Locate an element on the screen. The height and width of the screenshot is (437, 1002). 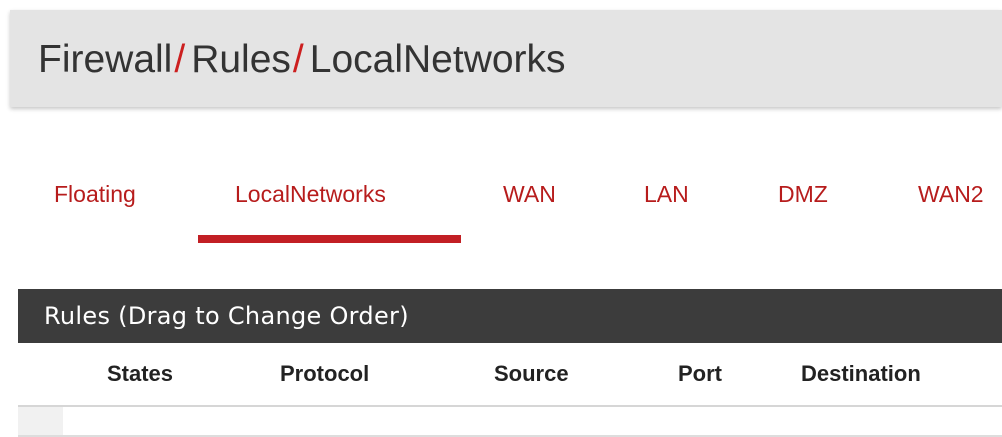
rules-panel-title: Rules (Drag to Change Order) is located at coordinates (226, 316).